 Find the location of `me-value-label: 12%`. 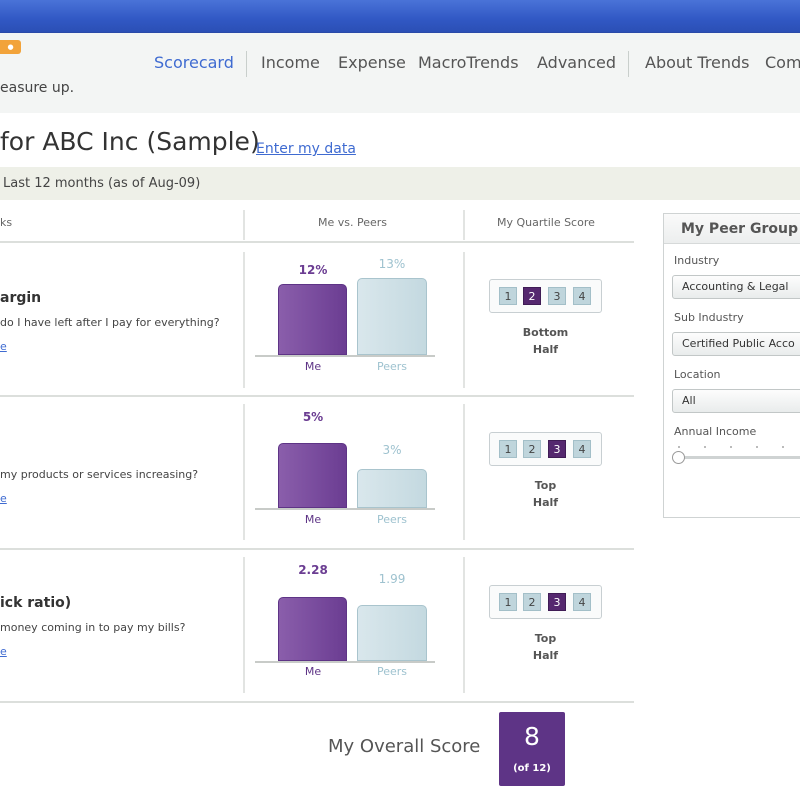

me-value-label: 12% is located at coordinates (313, 270).